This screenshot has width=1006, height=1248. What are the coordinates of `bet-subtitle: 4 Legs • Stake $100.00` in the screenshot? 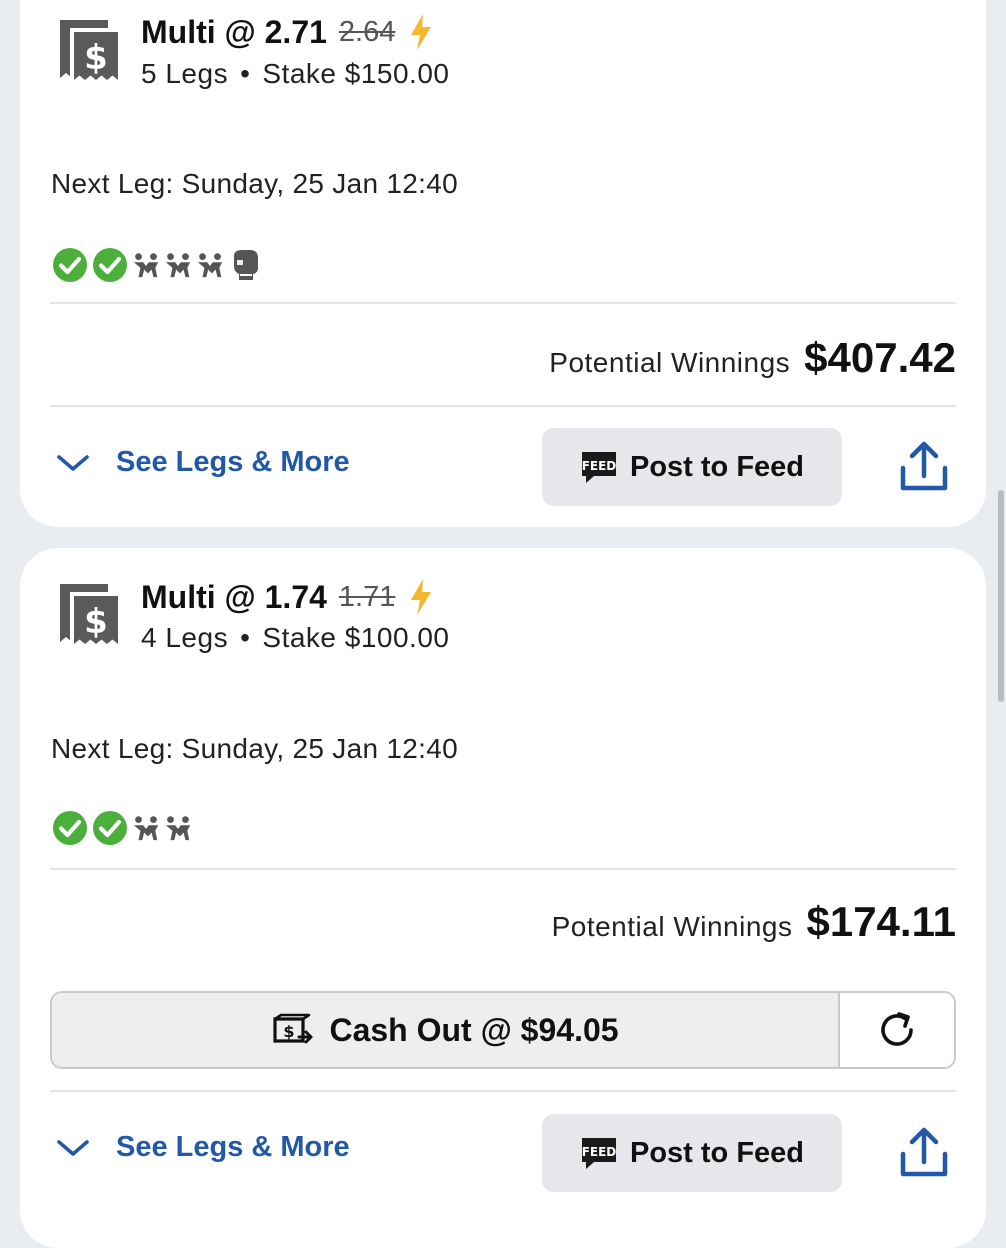 It's located at (295, 638).